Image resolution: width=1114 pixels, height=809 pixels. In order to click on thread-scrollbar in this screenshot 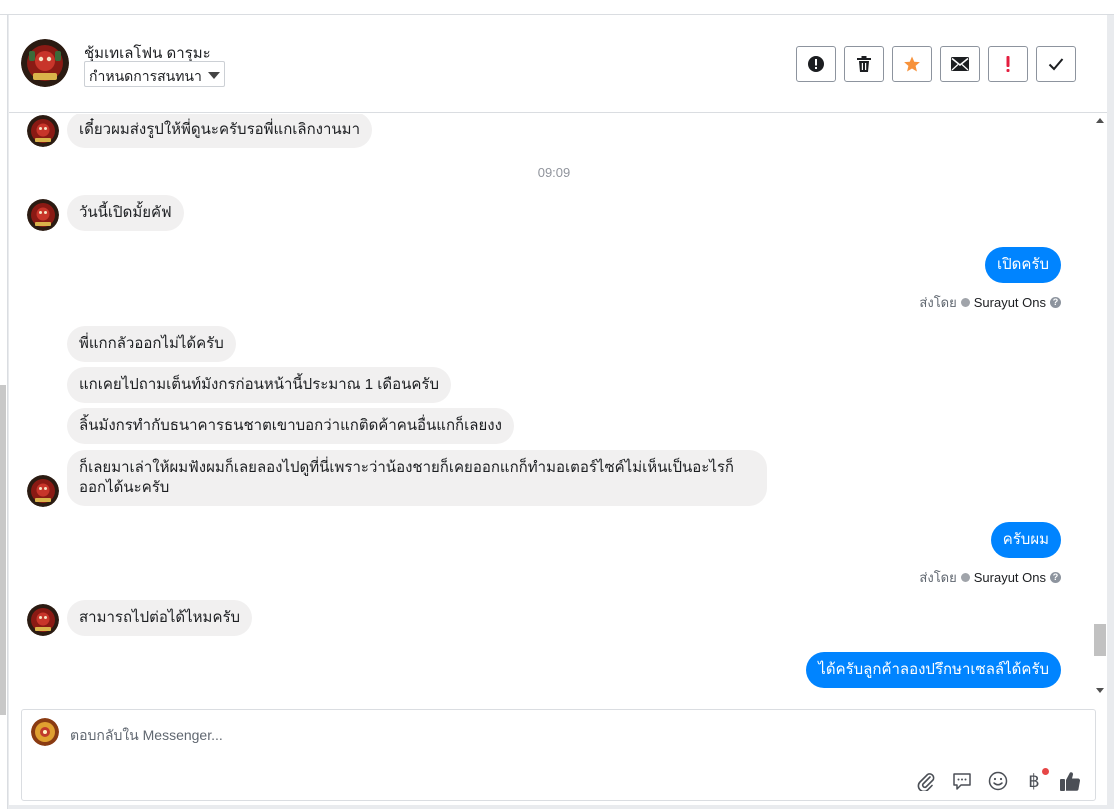, I will do `click(1100, 405)`.